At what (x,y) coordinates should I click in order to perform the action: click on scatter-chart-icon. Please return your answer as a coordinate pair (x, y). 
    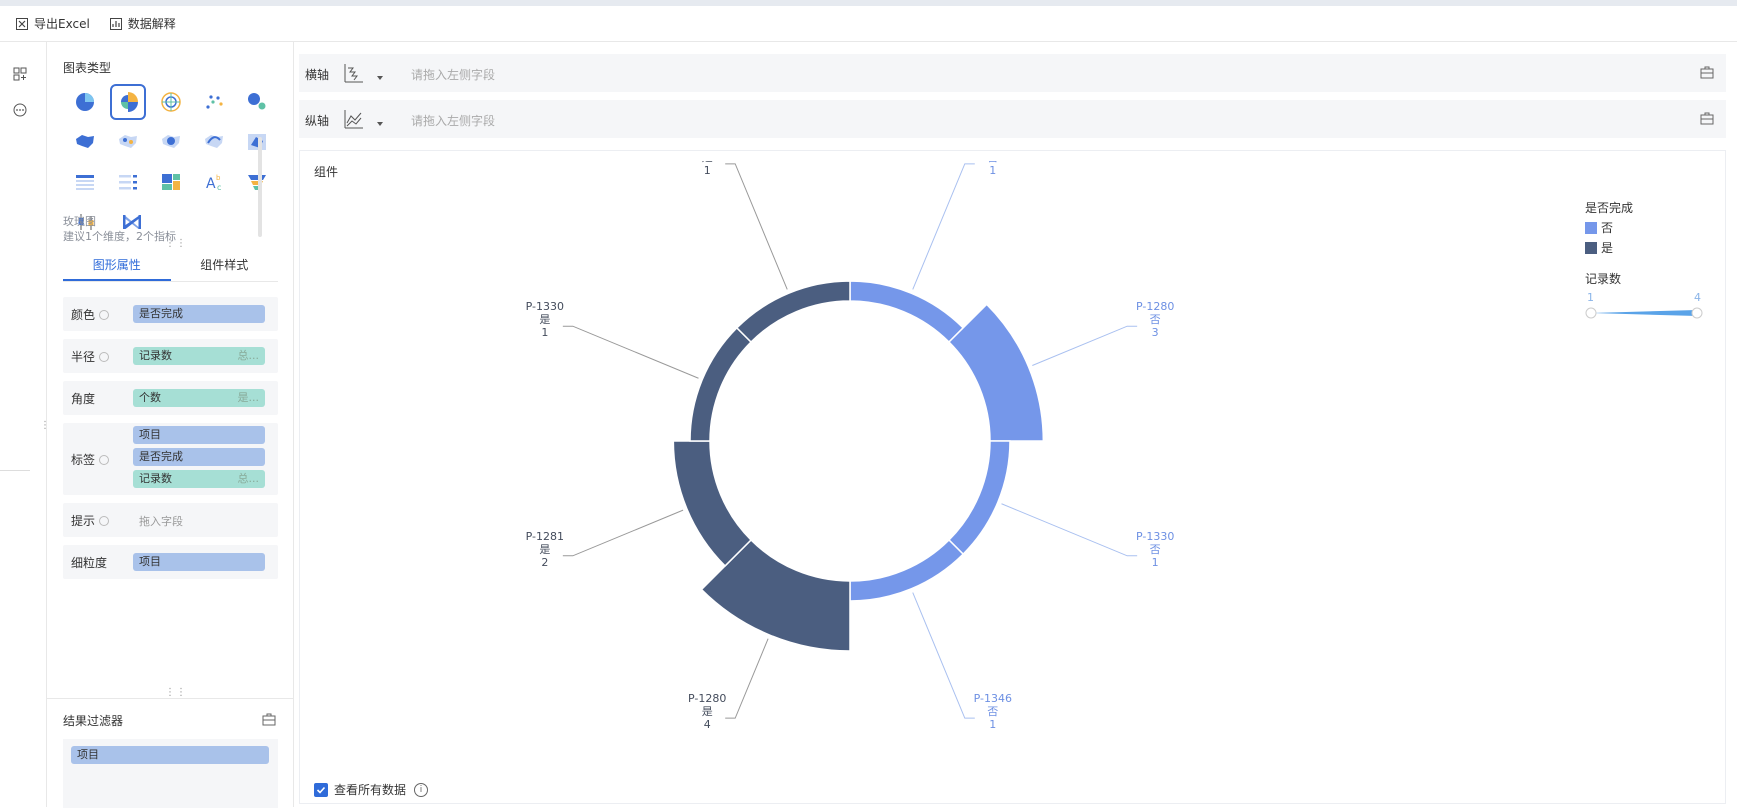
    Looking at the image, I should click on (213, 102).